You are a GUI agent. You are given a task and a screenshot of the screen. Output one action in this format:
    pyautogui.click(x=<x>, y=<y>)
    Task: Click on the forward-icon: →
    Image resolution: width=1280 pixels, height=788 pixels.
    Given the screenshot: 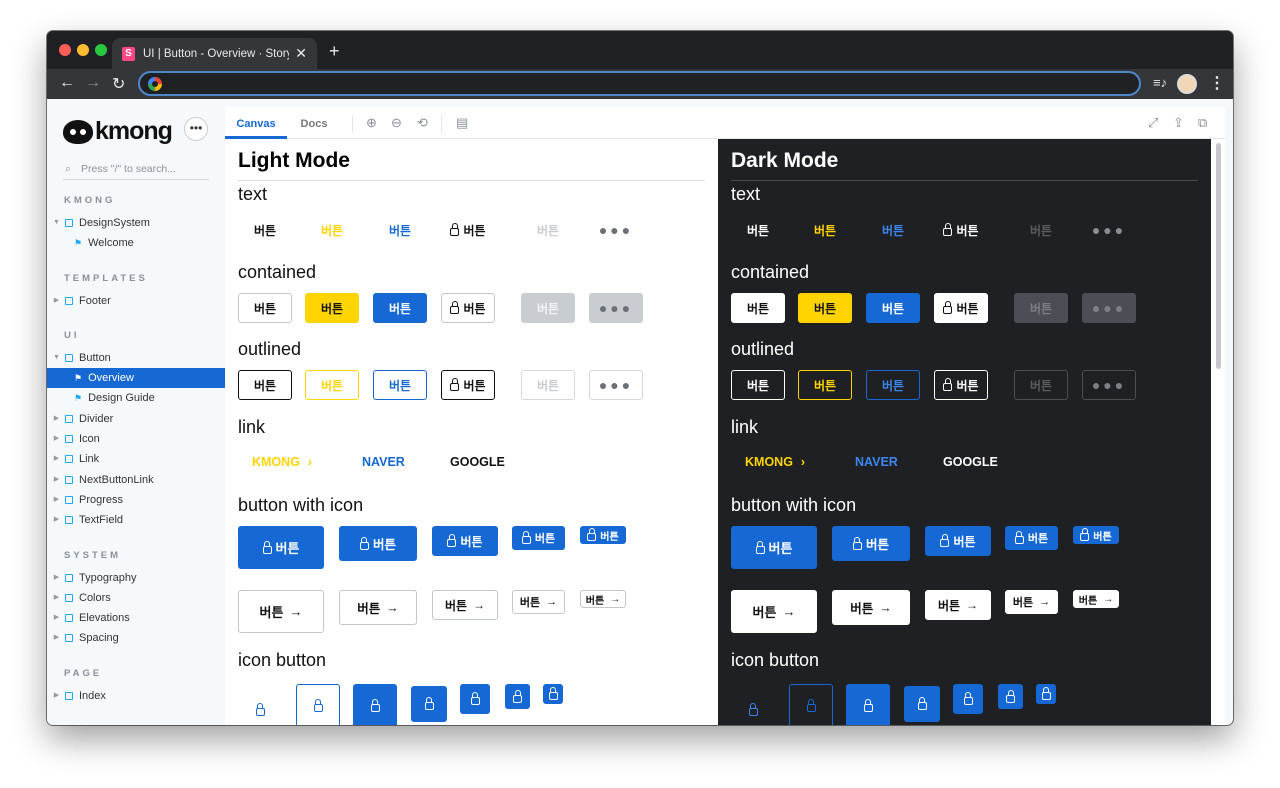 What is the action you would take?
    pyautogui.click(x=93, y=83)
    